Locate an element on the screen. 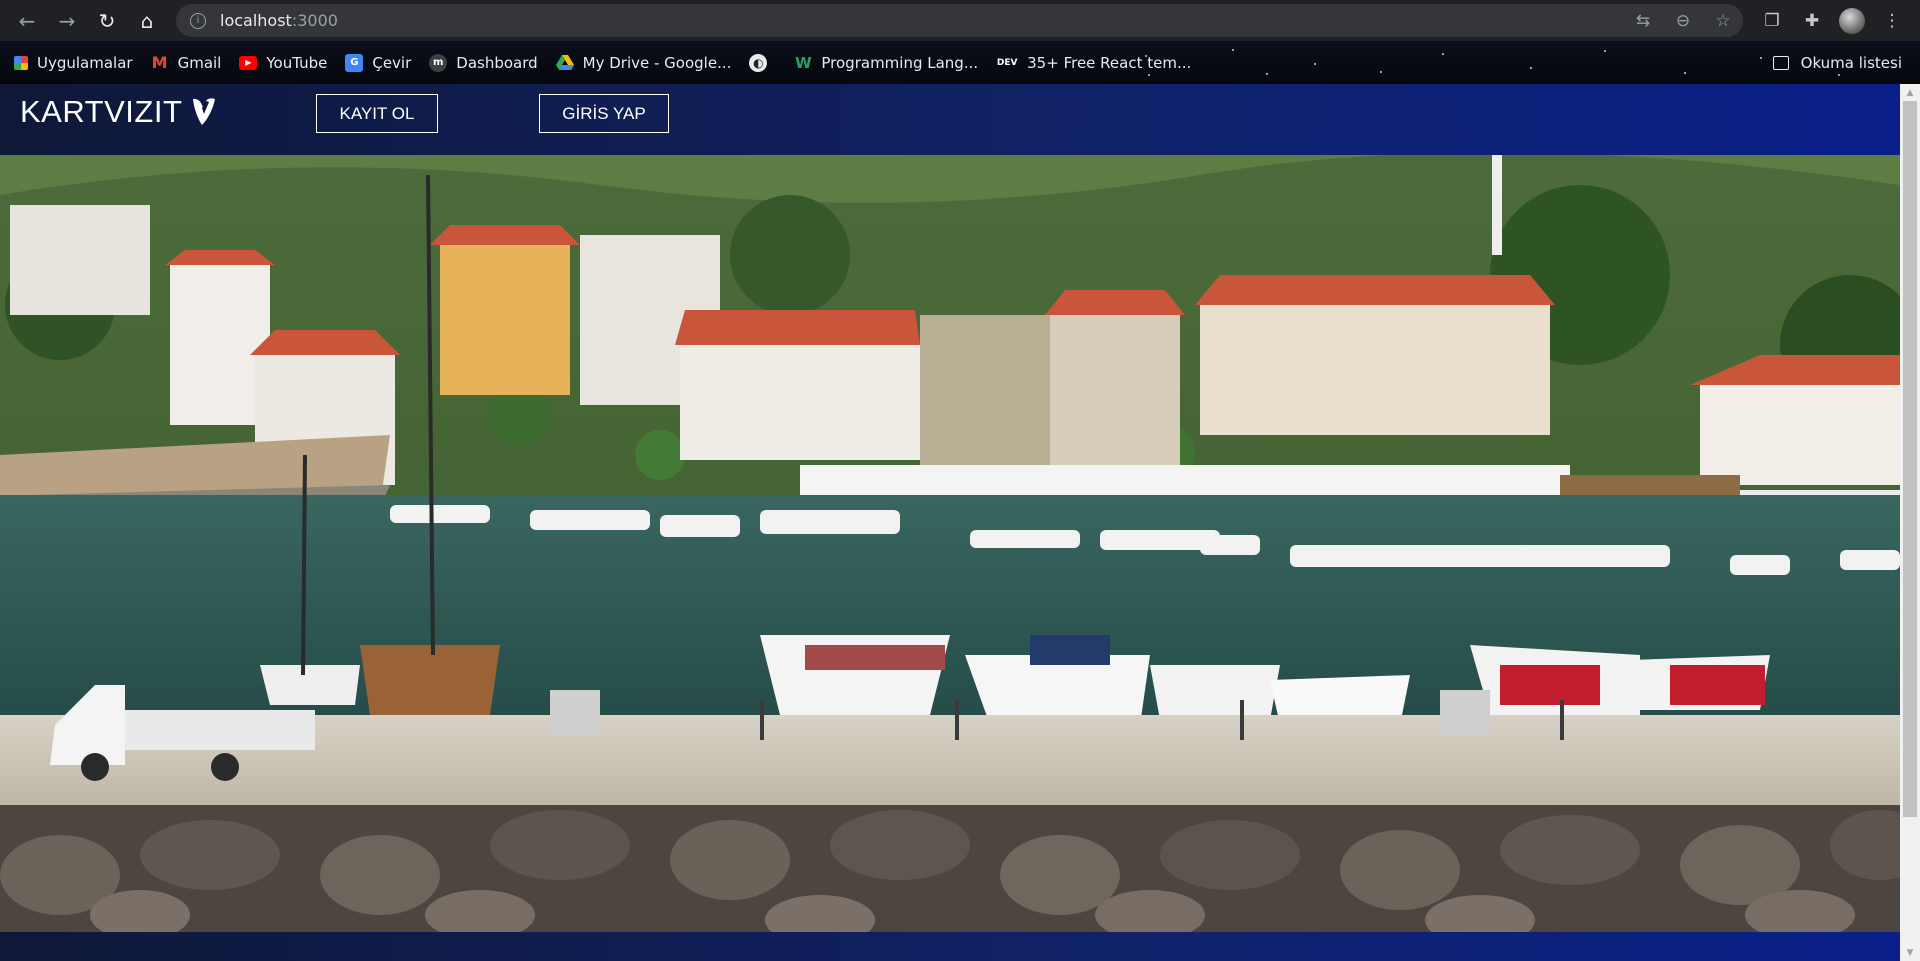  bookmark-uygulamalar: Uygulamalar is located at coordinates (73, 63).